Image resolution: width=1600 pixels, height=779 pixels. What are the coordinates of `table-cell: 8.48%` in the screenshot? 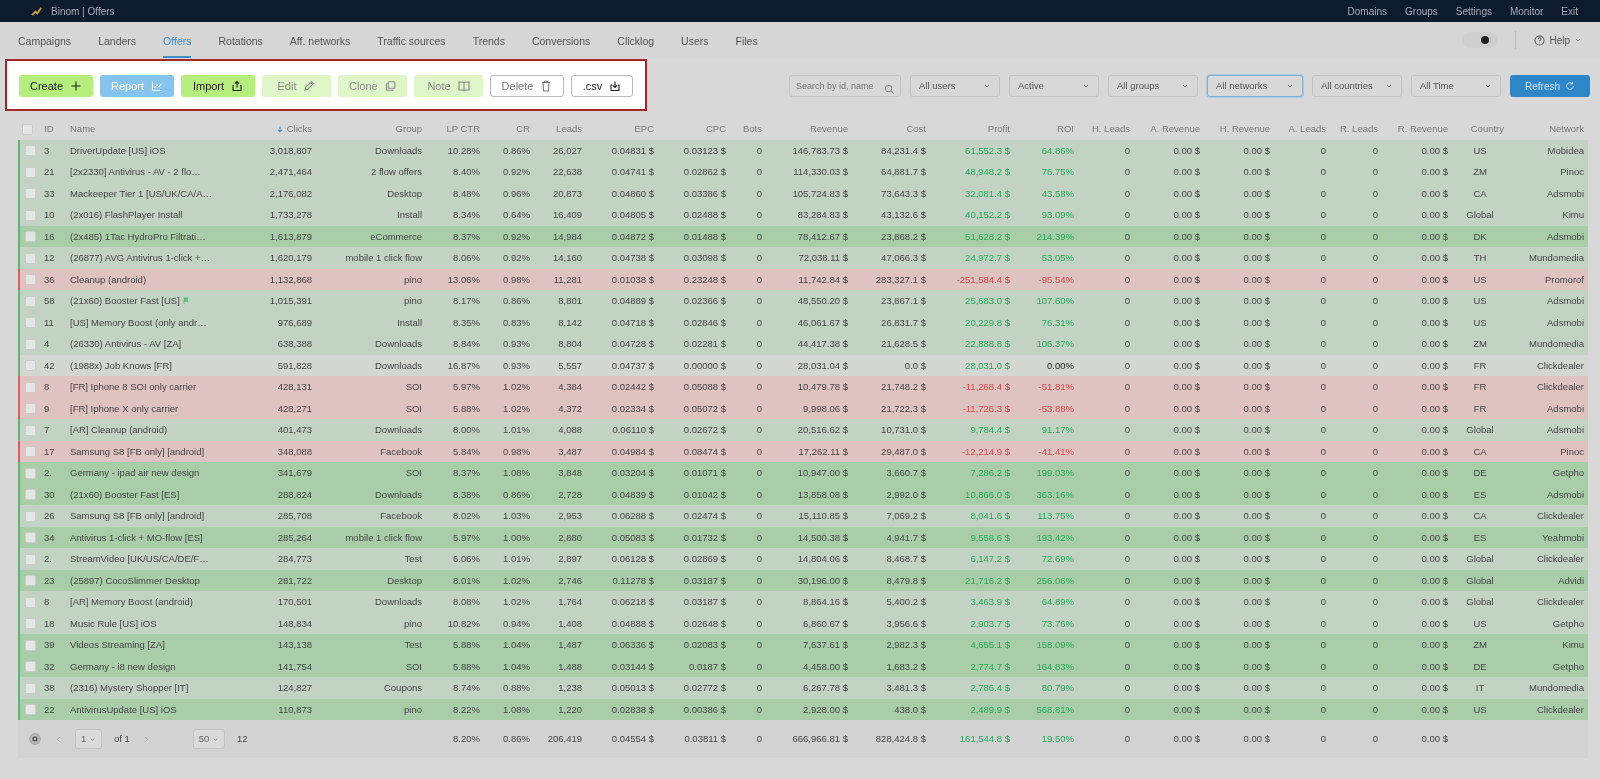 It's located at (466, 193).